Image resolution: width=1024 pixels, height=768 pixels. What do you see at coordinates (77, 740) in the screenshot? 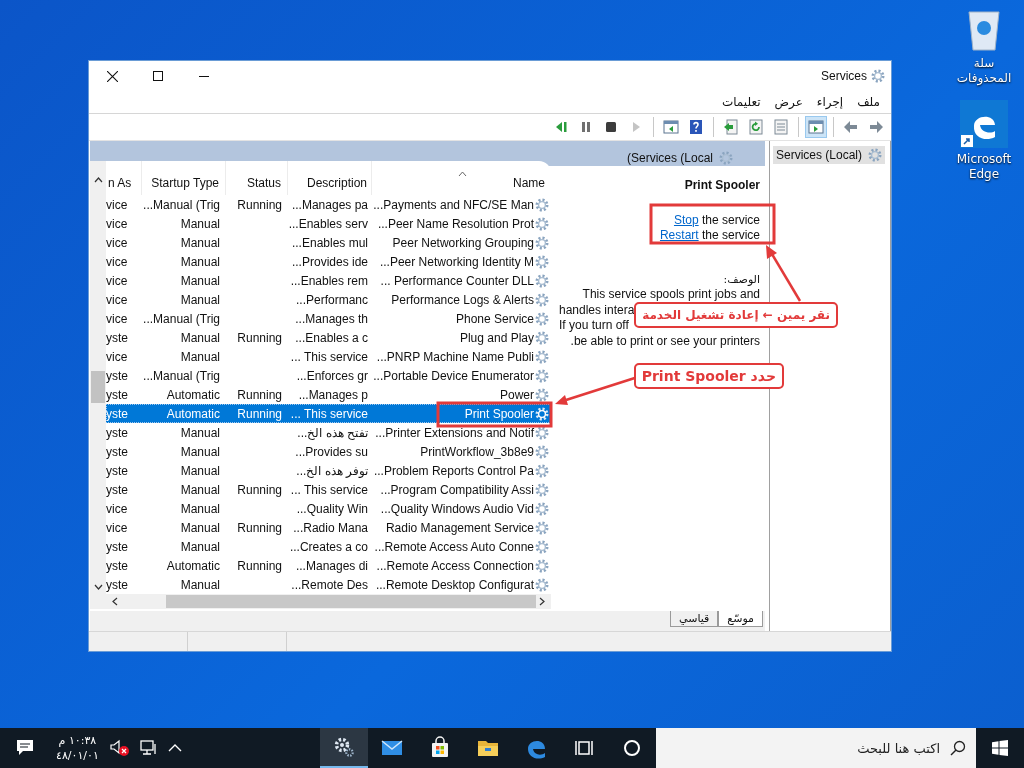
I see `clock-time: ١٠:٣٨ م` at bounding box center [77, 740].